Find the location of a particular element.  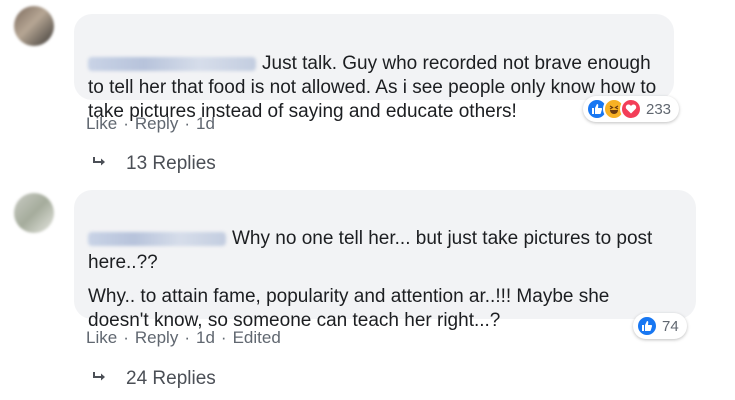

reaction-summary: 233 is located at coordinates (631, 109).